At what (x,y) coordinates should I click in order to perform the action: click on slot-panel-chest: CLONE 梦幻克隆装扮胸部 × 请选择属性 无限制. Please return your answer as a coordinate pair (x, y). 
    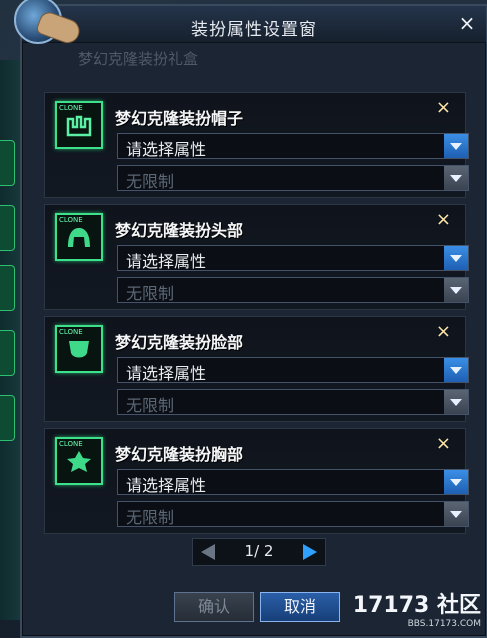
    Looking at the image, I should click on (256, 481).